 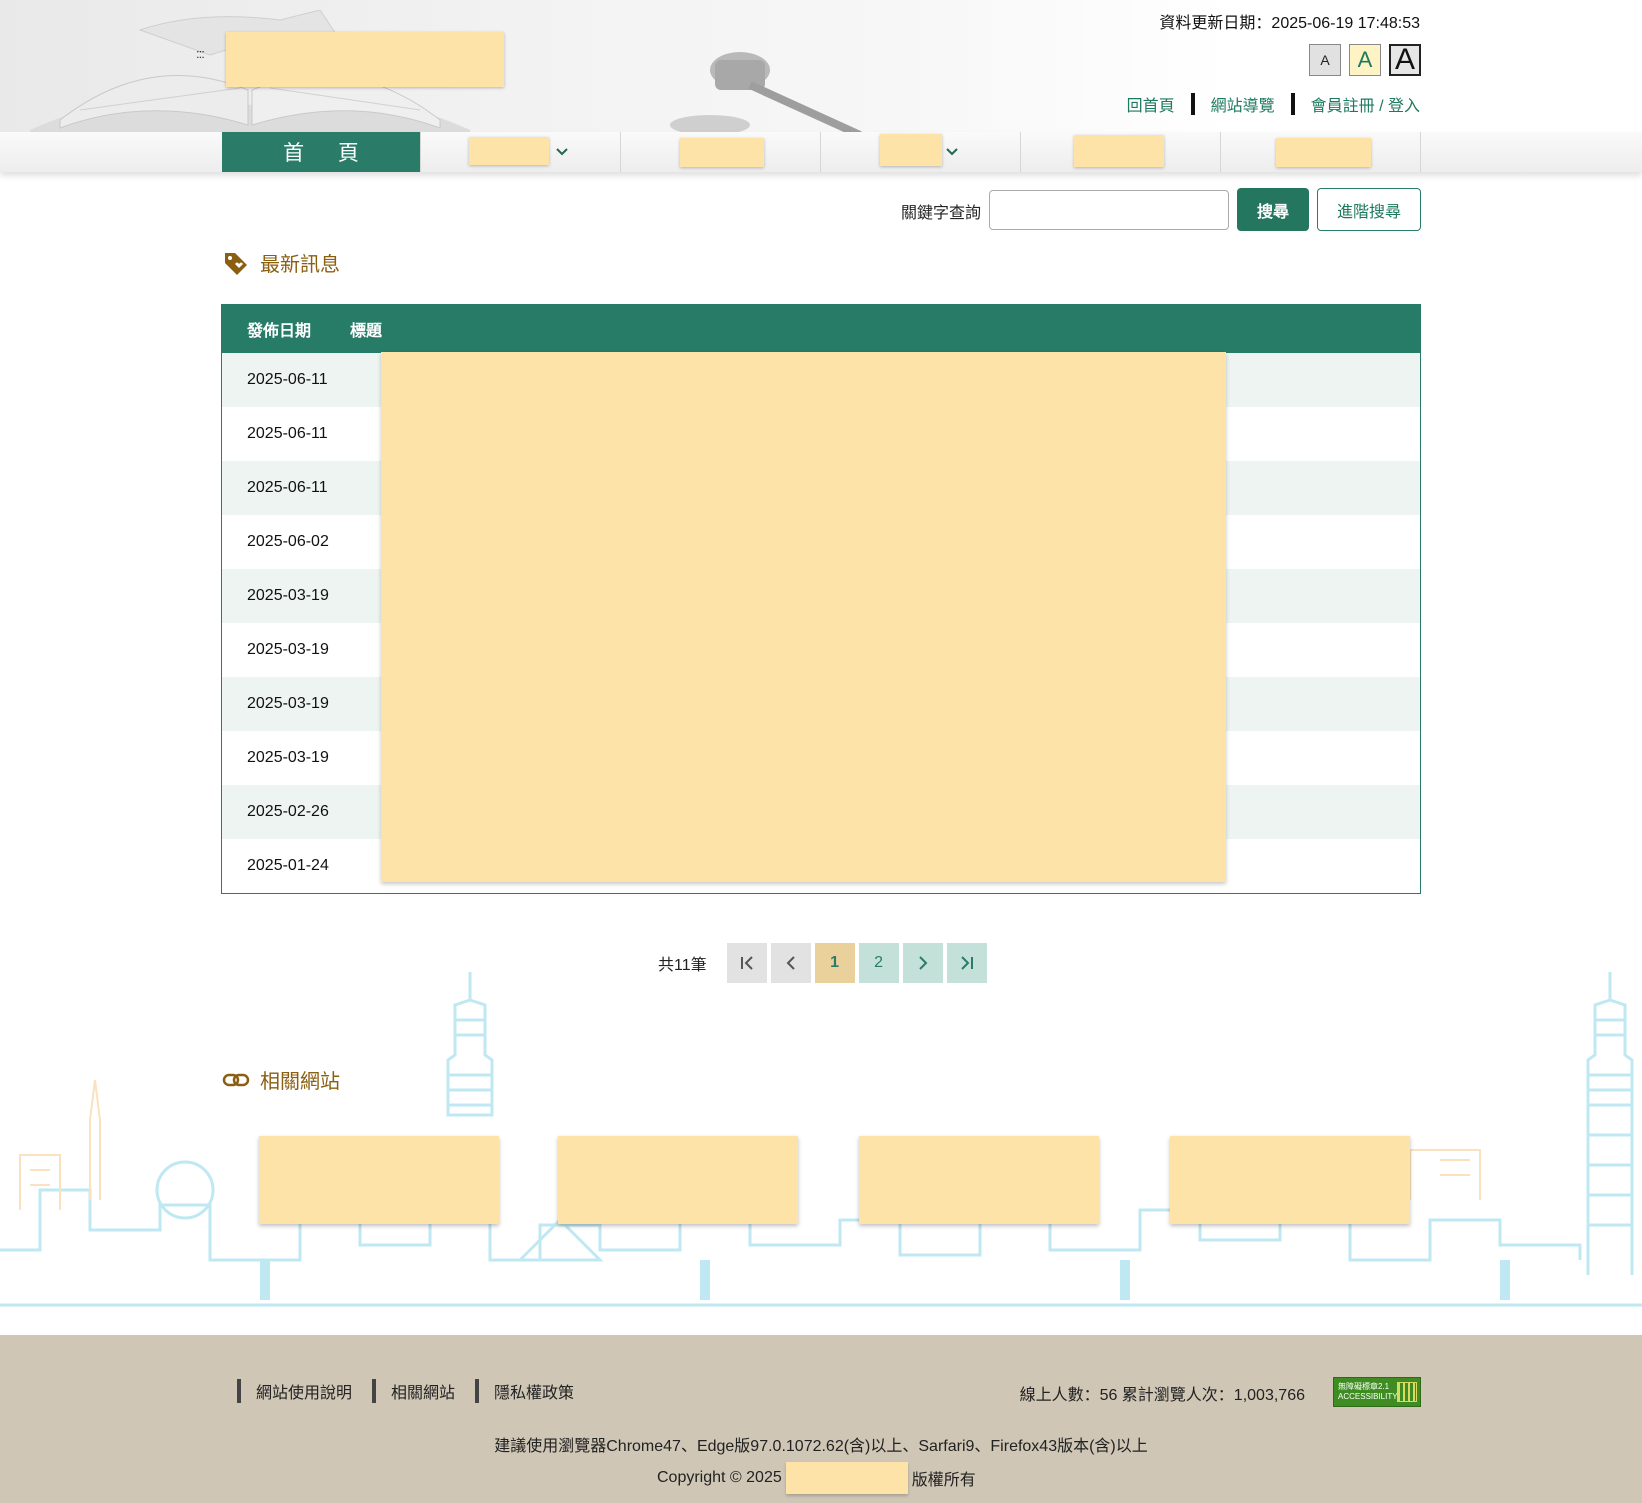 I want to click on footer-link-privacy: 隱私權政策, so click(x=534, y=1391).